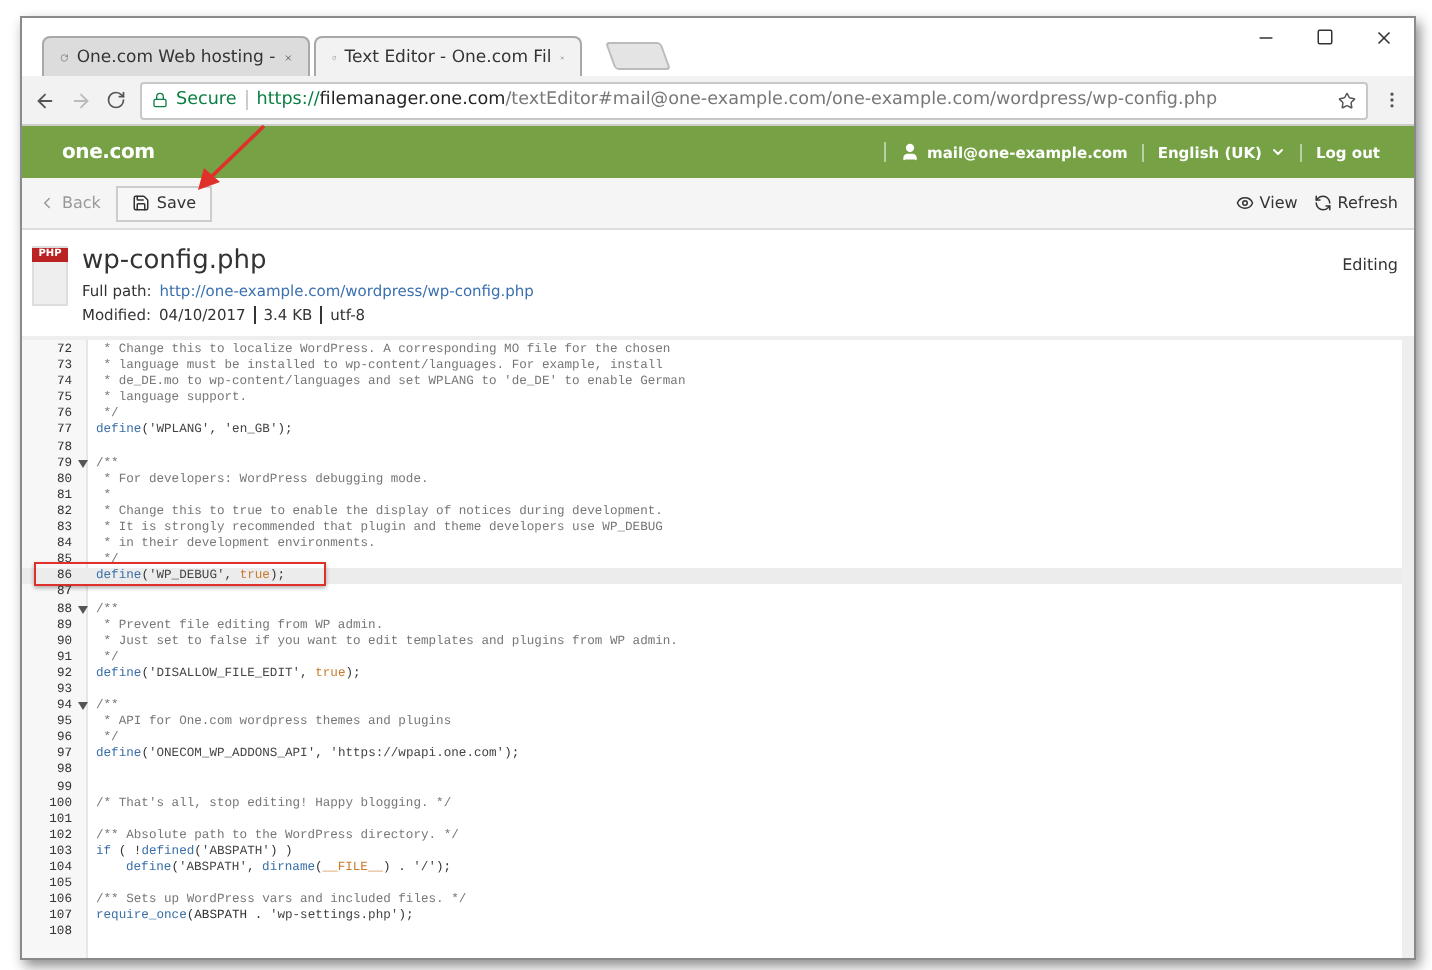  Describe the element at coordinates (1278, 152) in the screenshot. I see `caret-icon` at that location.